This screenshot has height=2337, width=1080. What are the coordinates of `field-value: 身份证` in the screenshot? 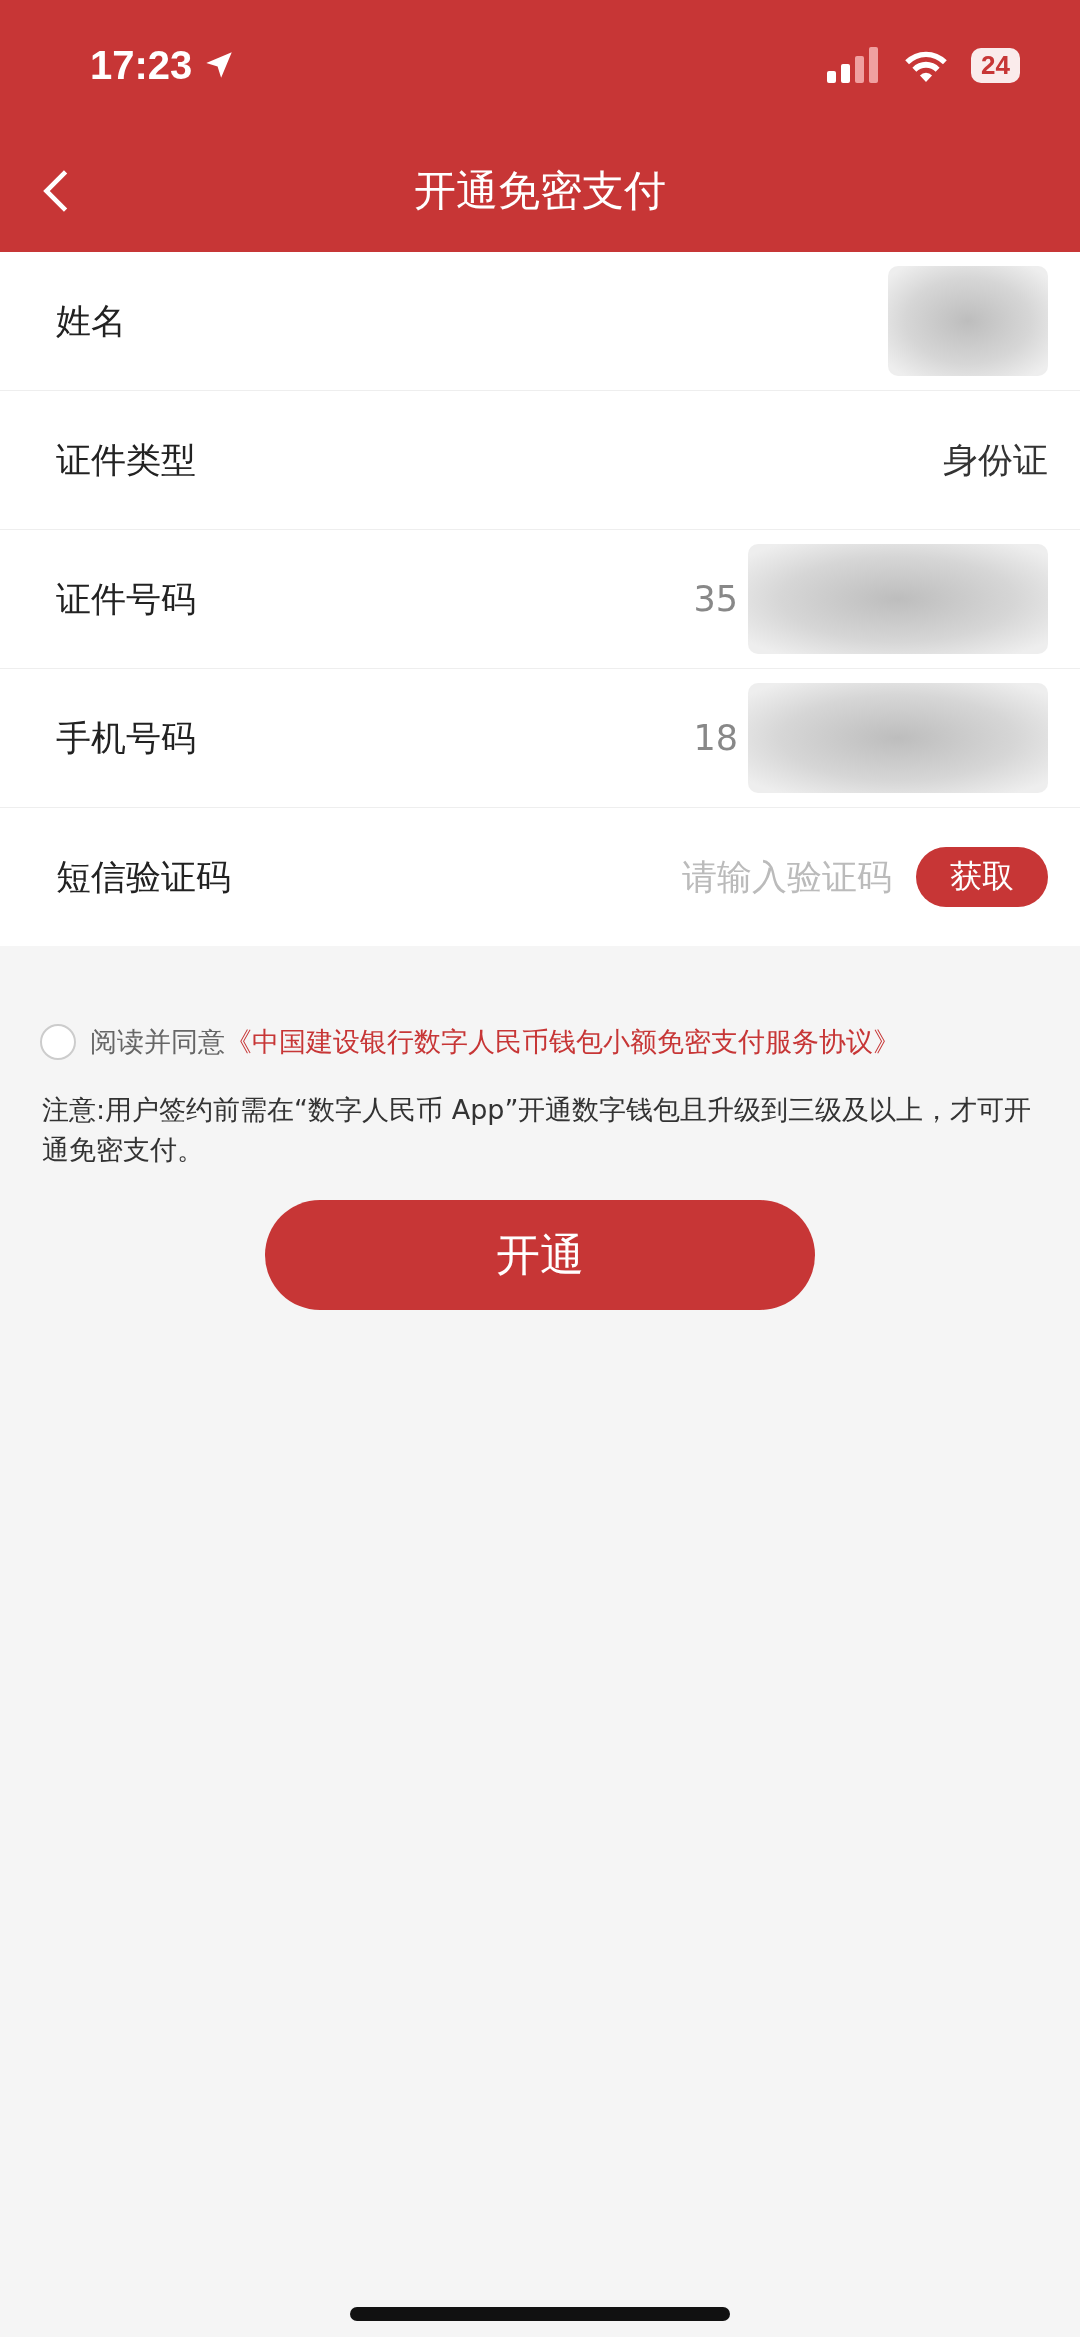 It's located at (995, 460).